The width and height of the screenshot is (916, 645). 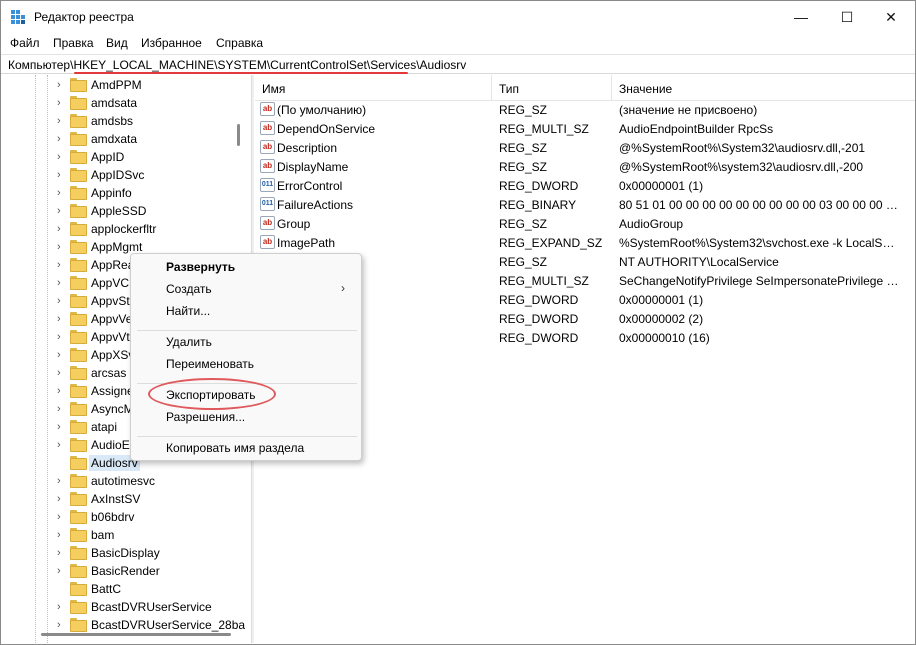 I want to click on tree-item-label: bam, so click(x=103, y=535).